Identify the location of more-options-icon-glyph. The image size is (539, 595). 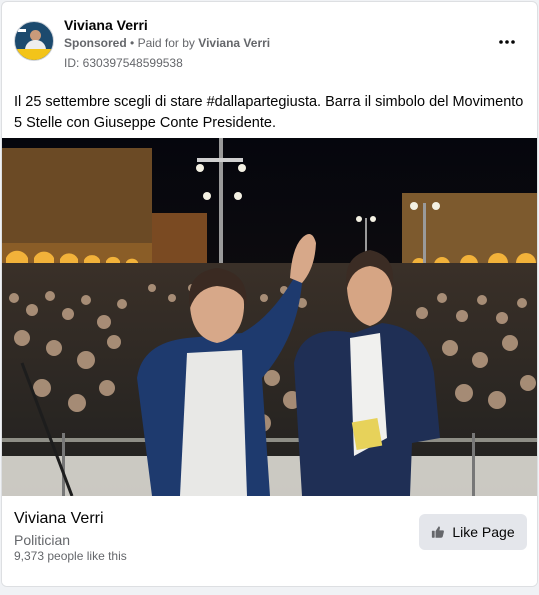
(507, 42).